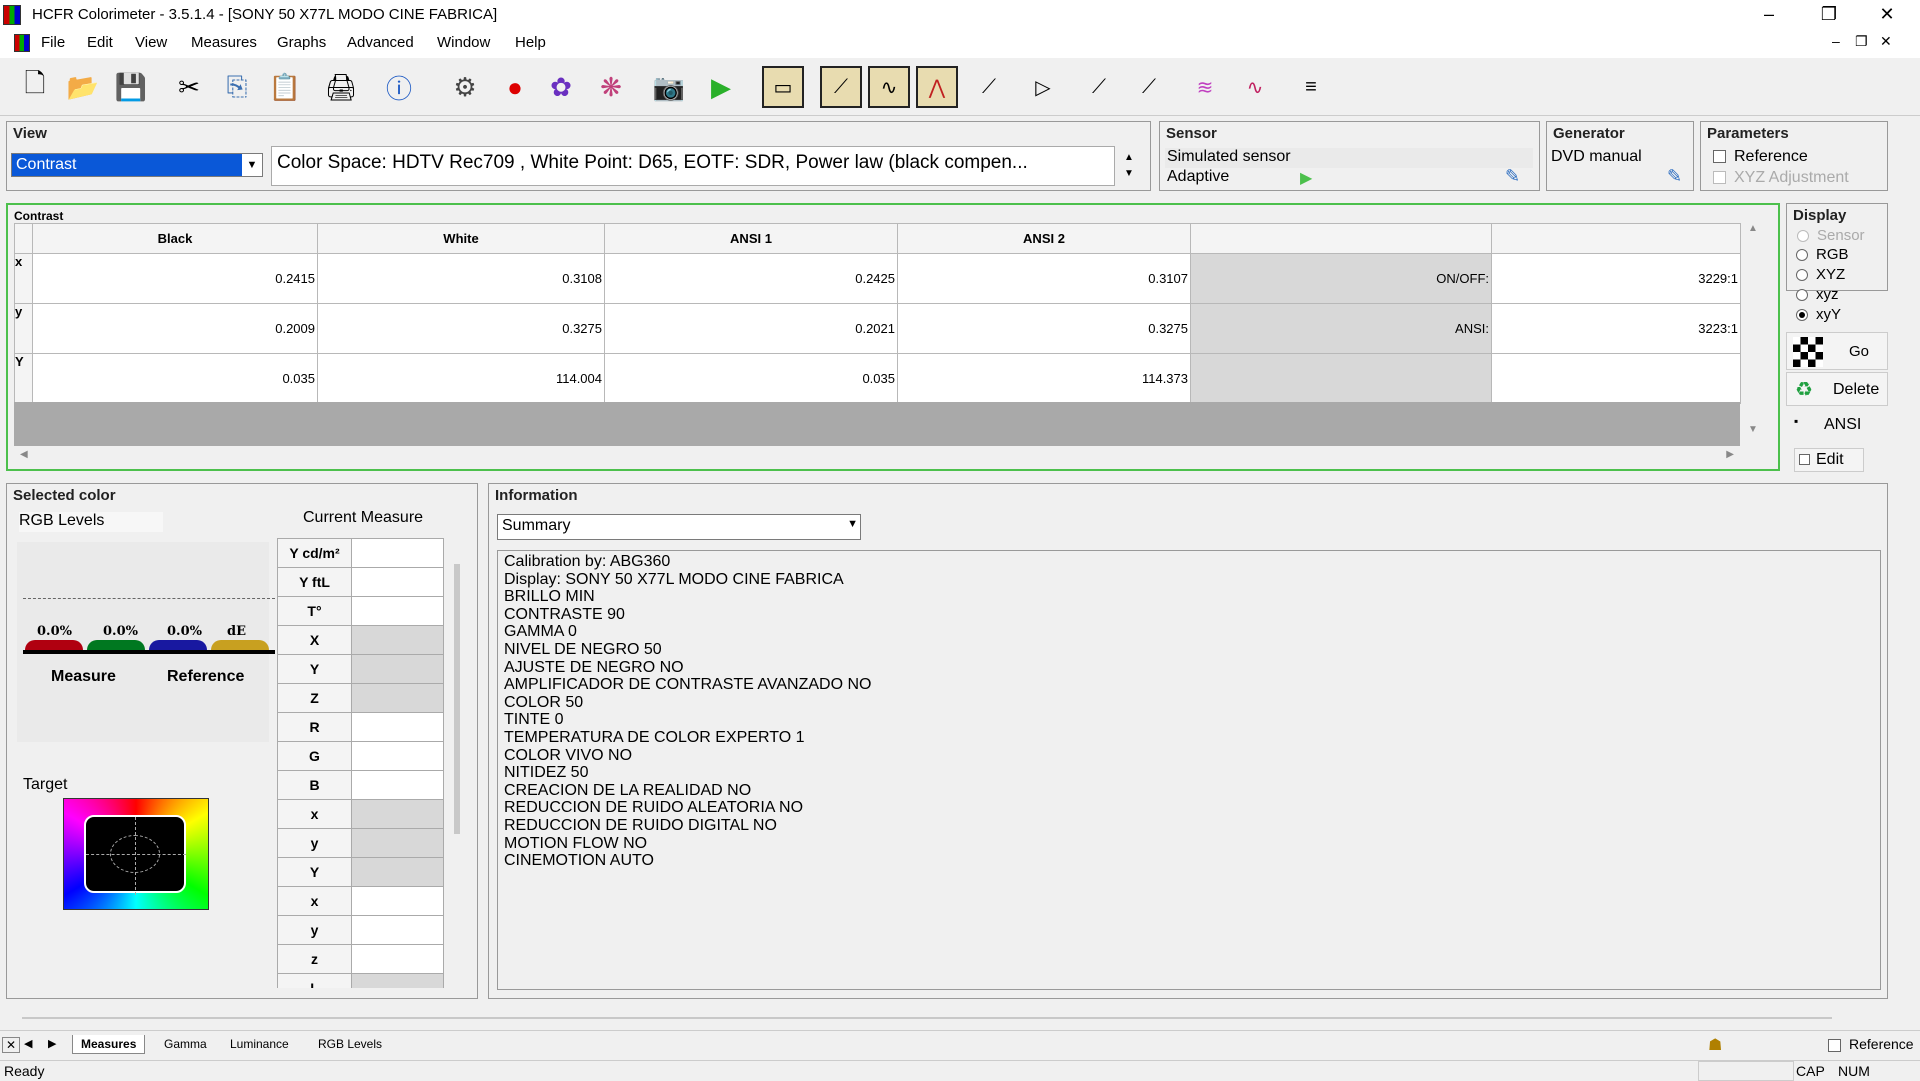  What do you see at coordinates (39, 216) in the screenshot?
I see `contrast-label: Contrast` at bounding box center [39, 216].